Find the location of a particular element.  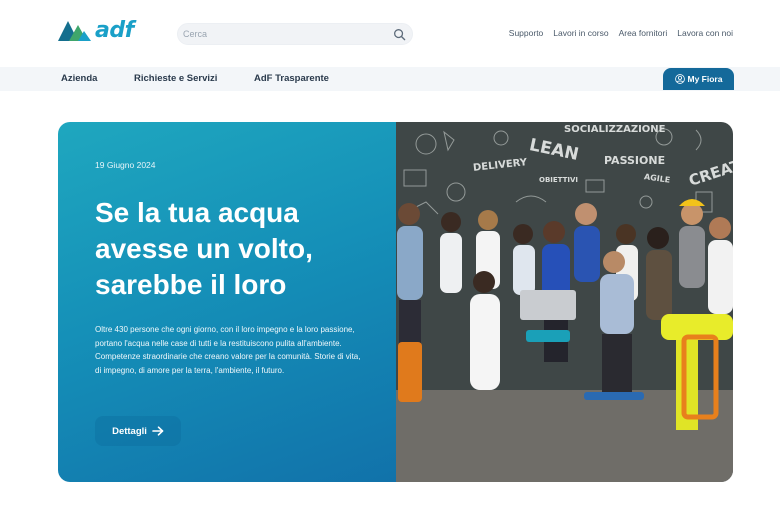

chair-blue is located at coordinates (548, 336).